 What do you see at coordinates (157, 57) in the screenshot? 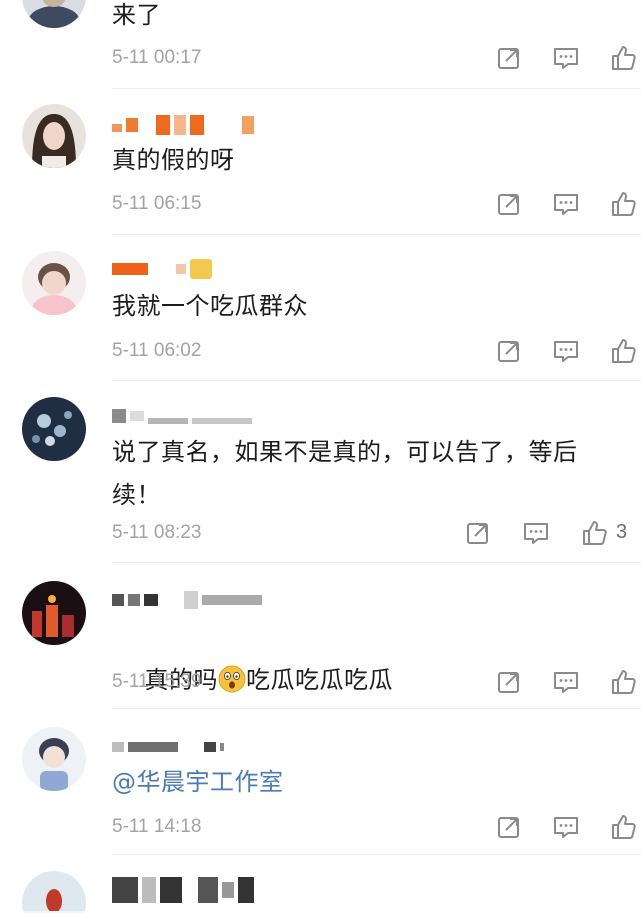
I see `comment-timestamp: 5-11 00:17` at bounding box center [157, 57].